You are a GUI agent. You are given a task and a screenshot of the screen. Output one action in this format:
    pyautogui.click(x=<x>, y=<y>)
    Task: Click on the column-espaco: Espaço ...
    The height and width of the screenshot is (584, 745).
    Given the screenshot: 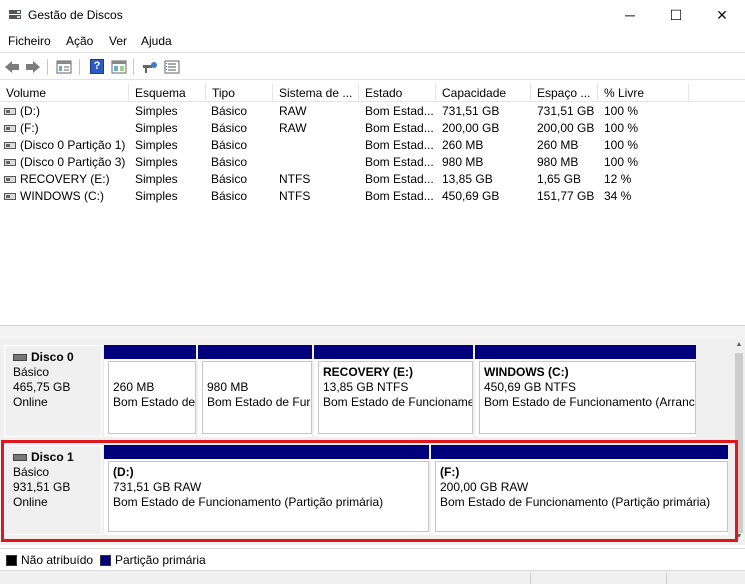 What is the action you would take?
    pyautogui.click(x=564, y=93)
    